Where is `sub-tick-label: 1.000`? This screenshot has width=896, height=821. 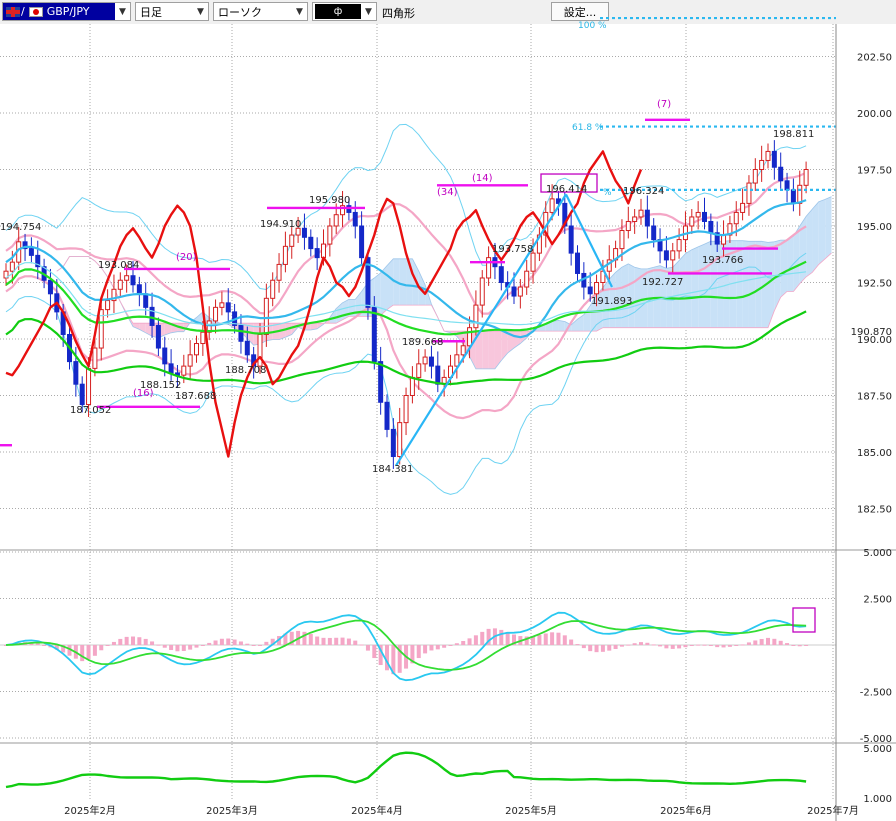
sub-tick-label: 1.000 is located at coordinates (877, 799).